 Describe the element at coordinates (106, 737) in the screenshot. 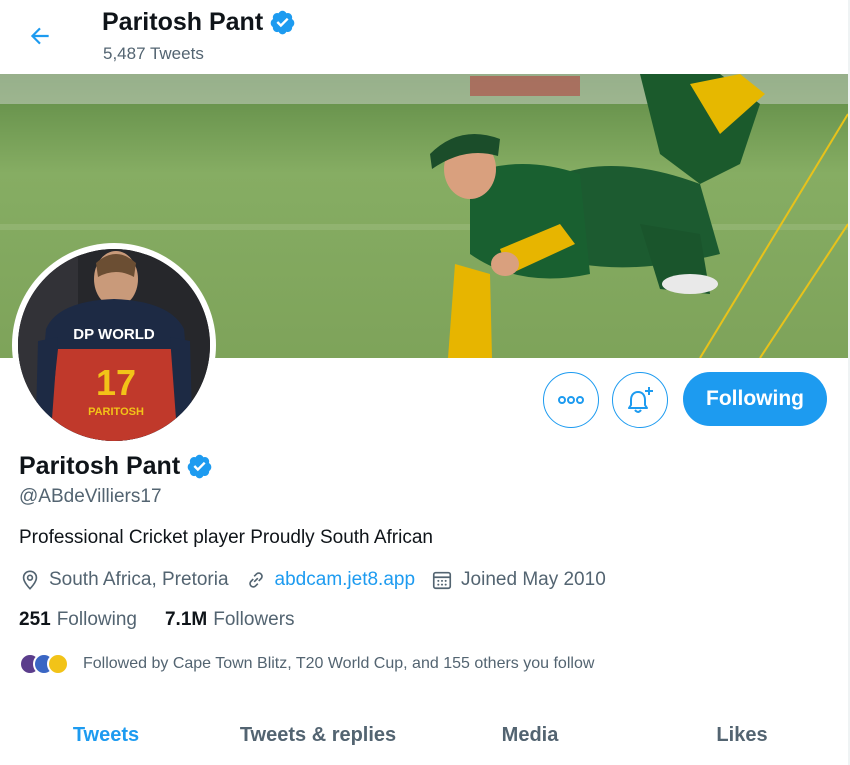

I see `tab-tweets: Tweets` at that location.